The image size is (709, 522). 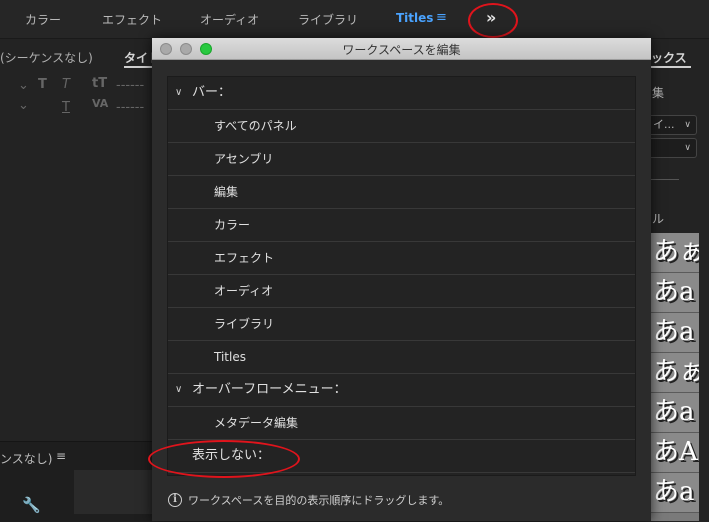 I want to click on list-item-label: エフェクト, so click(x=244, y=258).